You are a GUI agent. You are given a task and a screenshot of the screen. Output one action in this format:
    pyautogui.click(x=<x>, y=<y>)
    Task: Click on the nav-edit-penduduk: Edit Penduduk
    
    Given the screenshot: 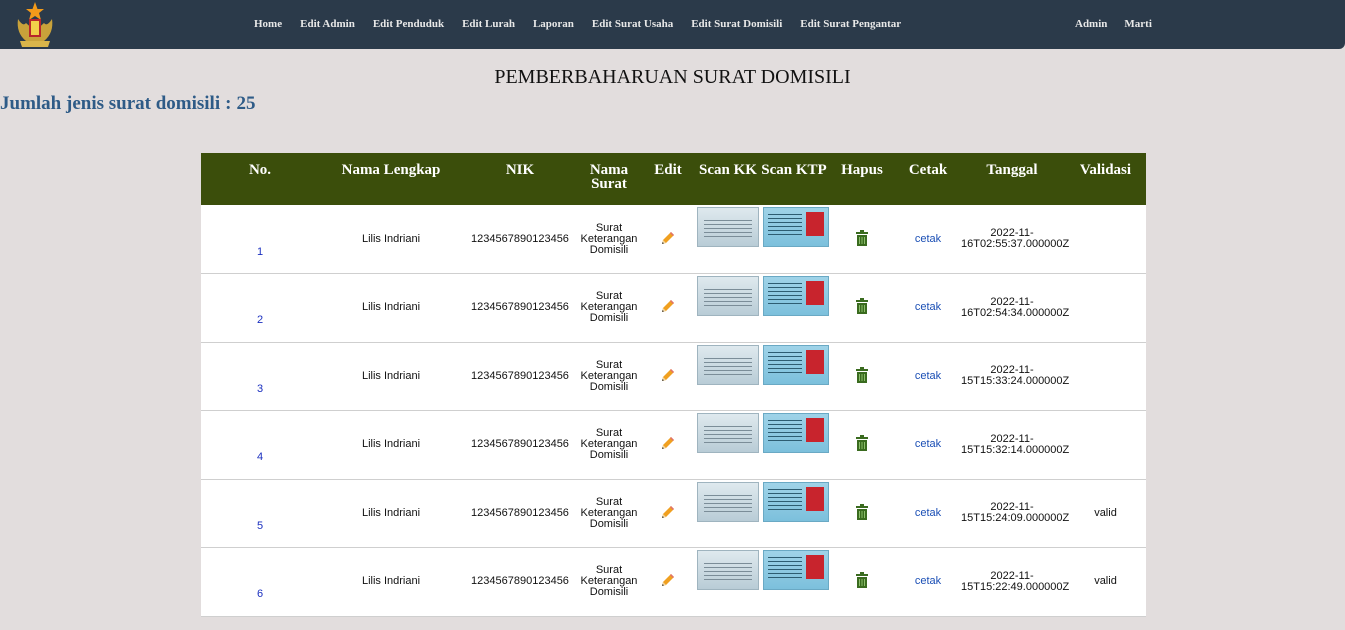 What is the action you would take?
    pyautogui.click(x=408, y=24)
    